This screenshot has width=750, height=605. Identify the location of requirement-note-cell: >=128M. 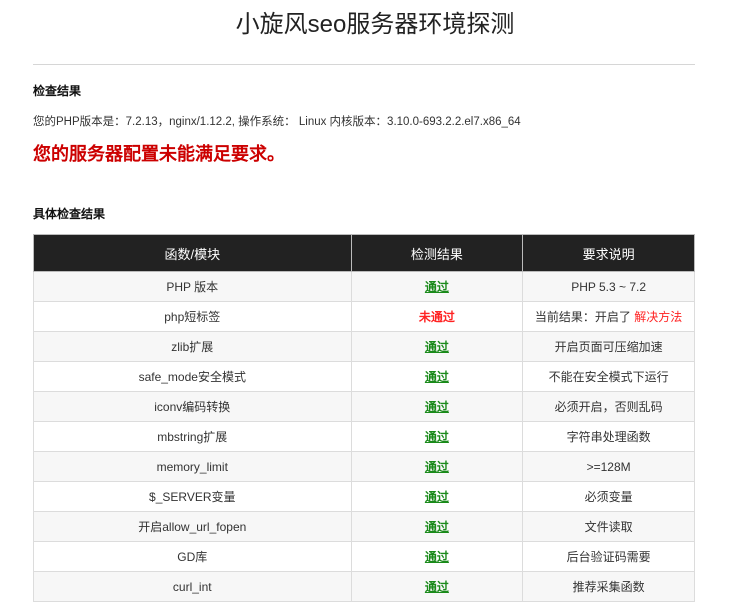
(608, 466).